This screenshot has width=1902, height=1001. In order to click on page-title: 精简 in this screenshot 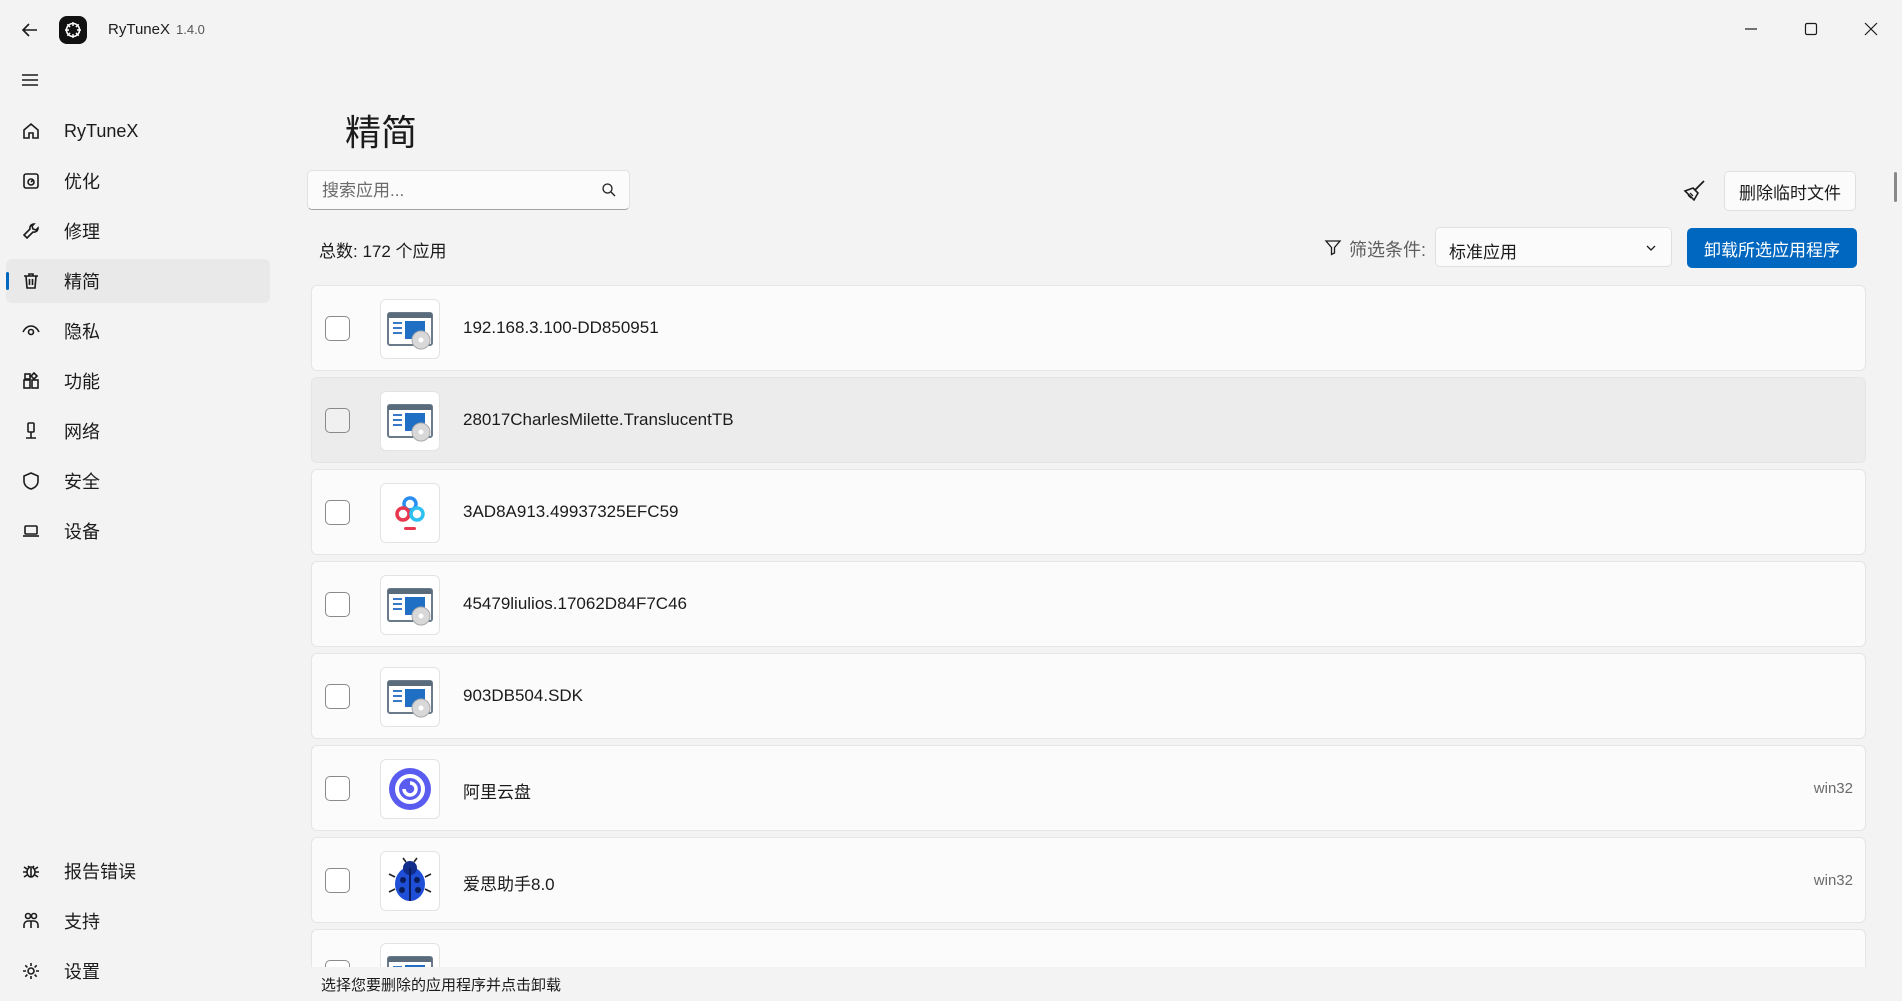, I will do `click(381, 132)`.